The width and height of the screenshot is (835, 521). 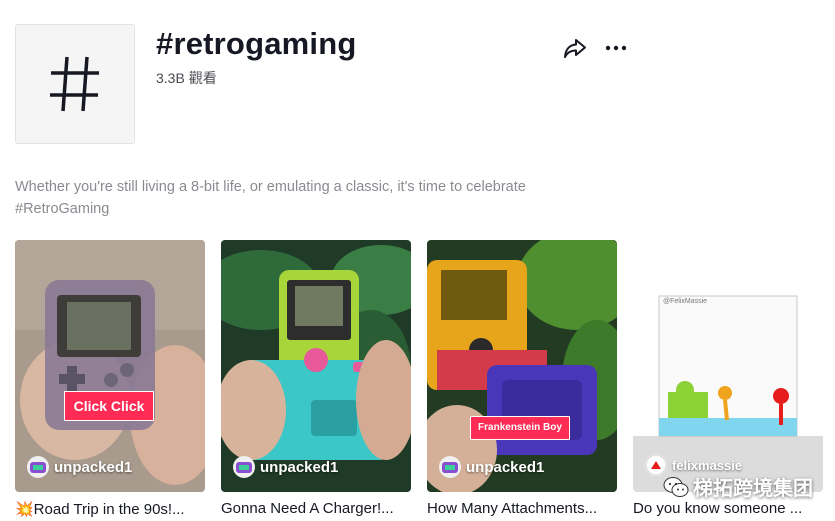 I want to click on hashtag-icon, so click(x=74, y=84).